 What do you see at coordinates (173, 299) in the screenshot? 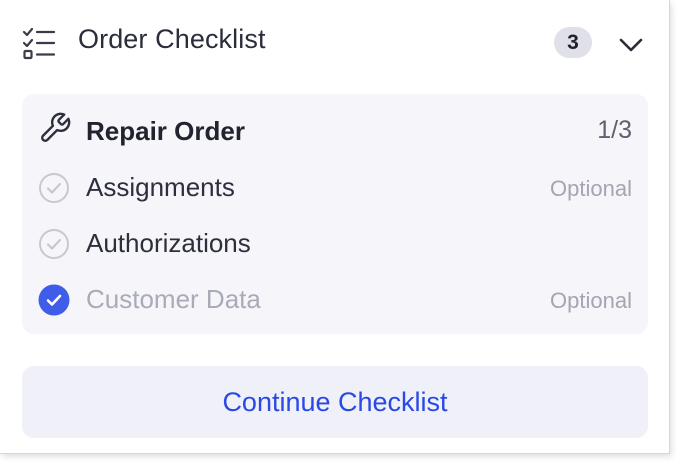
I see `item-label: Customer Data` at bounding box center [173, 299].